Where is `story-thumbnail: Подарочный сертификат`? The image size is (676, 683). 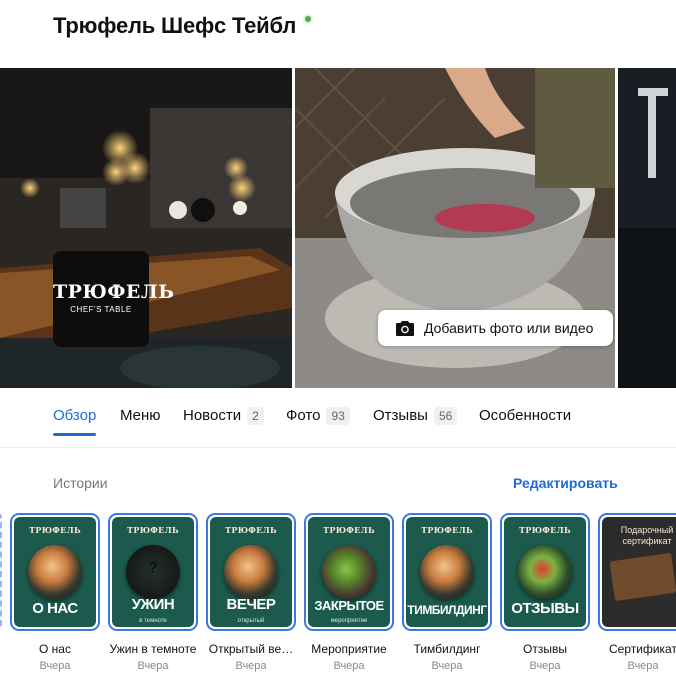 story-thumbnail: Подарочный сертификат is located at coordinates (637, 572).